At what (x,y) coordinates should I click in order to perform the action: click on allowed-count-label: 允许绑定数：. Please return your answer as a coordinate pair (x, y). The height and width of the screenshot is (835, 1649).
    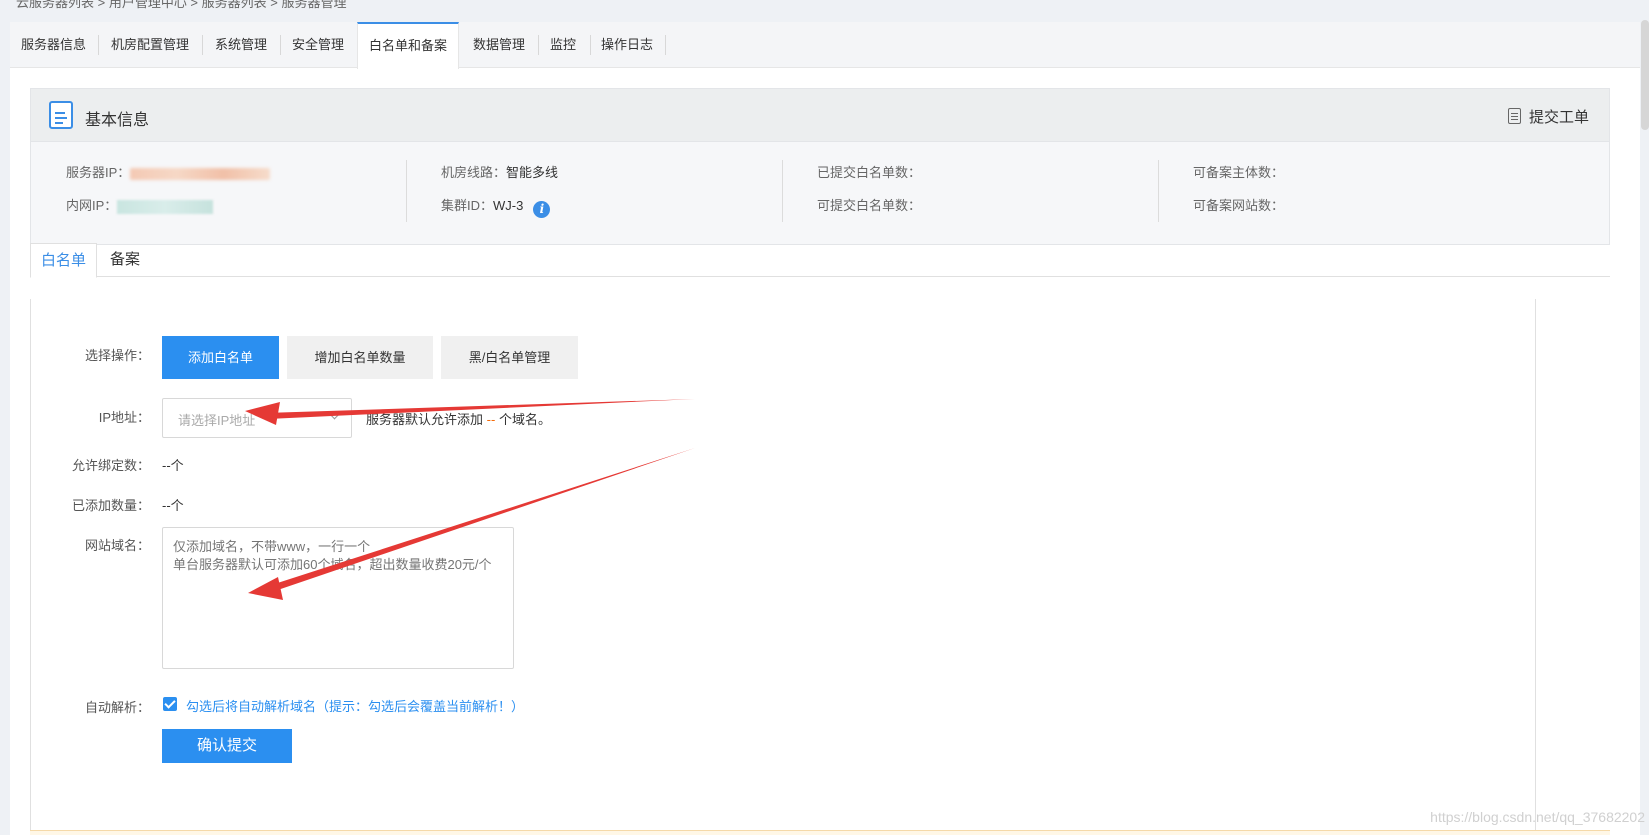
    Looking at the image, I should click on (110, 465).